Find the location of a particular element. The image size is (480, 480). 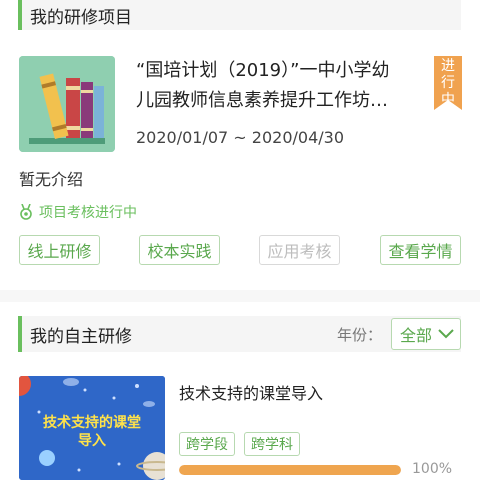

section-divider is located at coordinates (240, 296).